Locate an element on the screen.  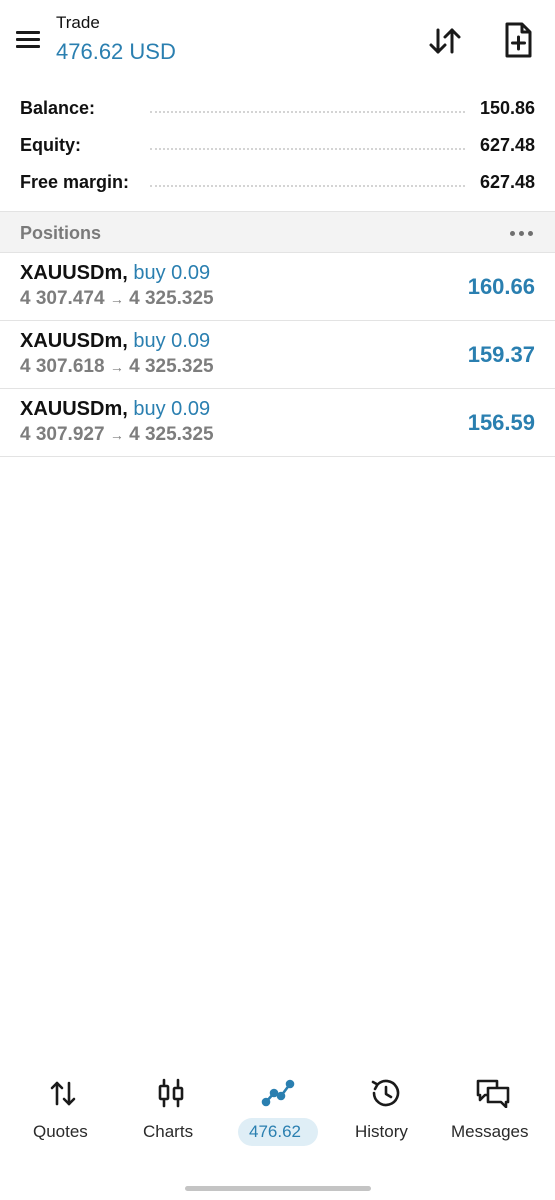
new-order-document-icon is located at coordinates (518, 40).